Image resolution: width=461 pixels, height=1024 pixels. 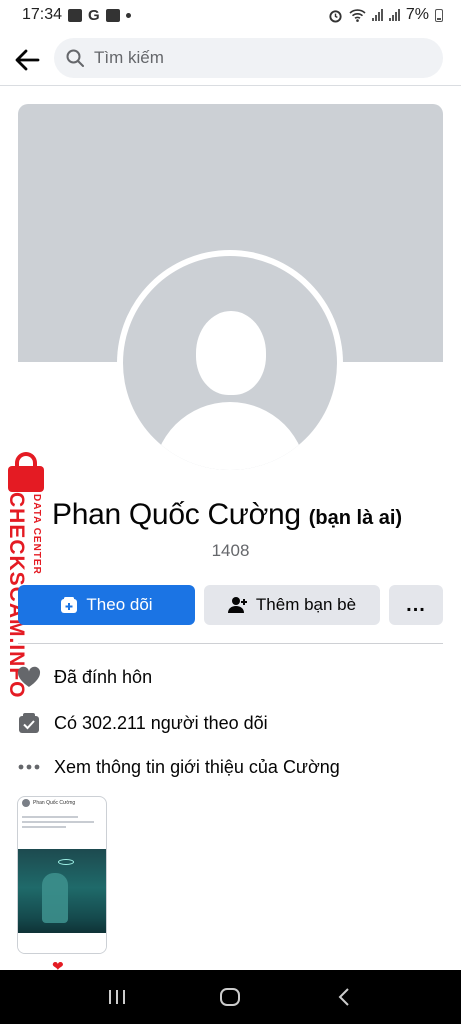 What do you see at coordinates (29, 677) in the screenshot?
I see `heart-icon` at bounding box center [29, 677].